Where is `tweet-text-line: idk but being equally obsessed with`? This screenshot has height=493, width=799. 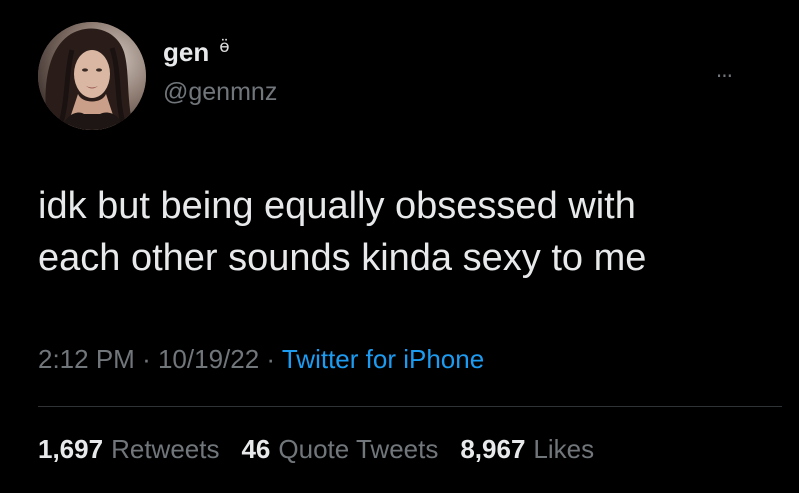 tweet-text-line: idk but being equally obsessed with is located at coordinates (337, 206).